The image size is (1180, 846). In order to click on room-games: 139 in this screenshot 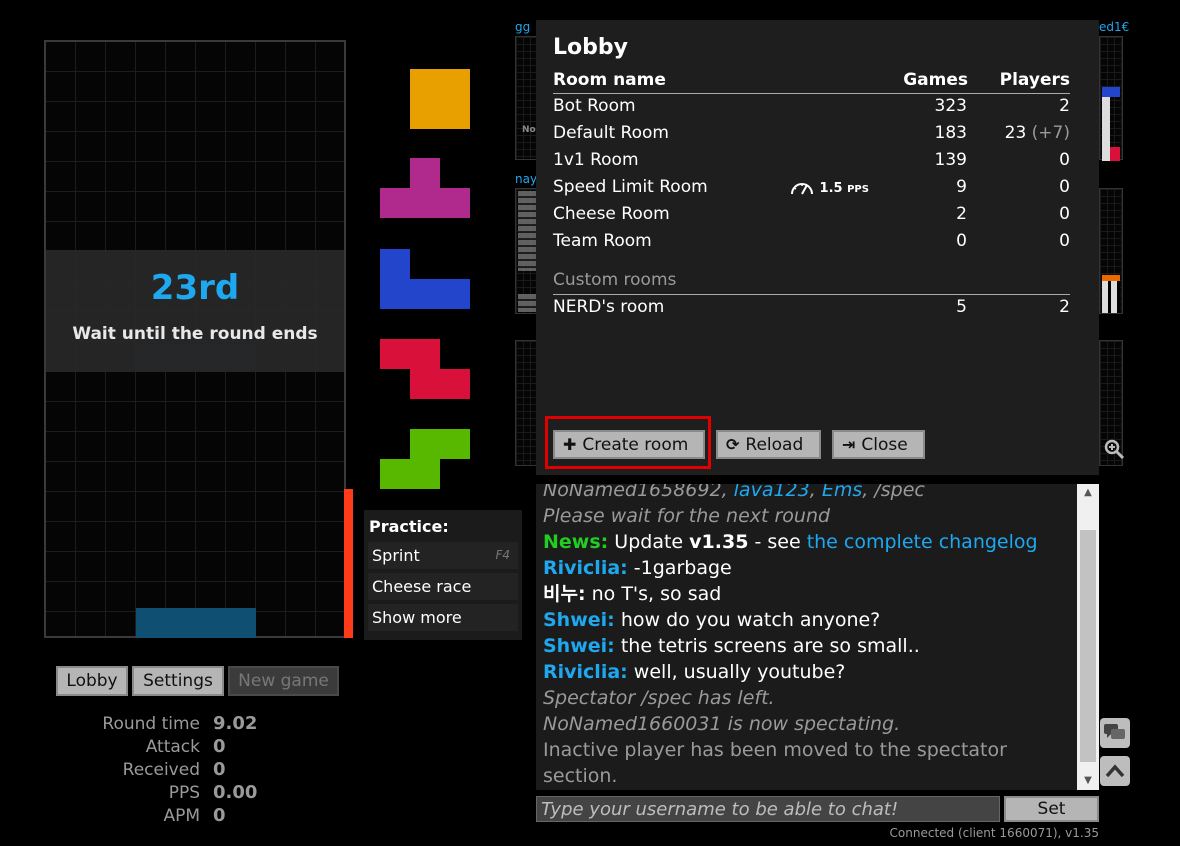, I will do `click(950, 160)`.